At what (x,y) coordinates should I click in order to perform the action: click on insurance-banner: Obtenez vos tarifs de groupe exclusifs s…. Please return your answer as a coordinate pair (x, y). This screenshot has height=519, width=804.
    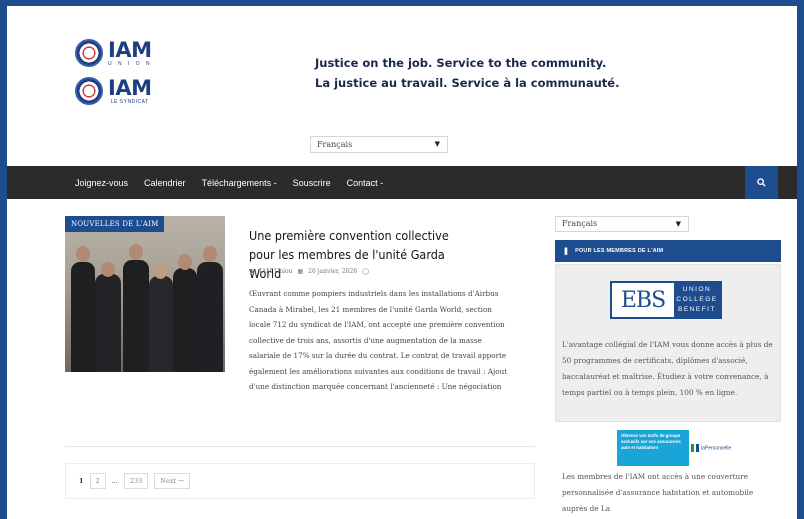
    Looking at the image, I should click on (653, 448).